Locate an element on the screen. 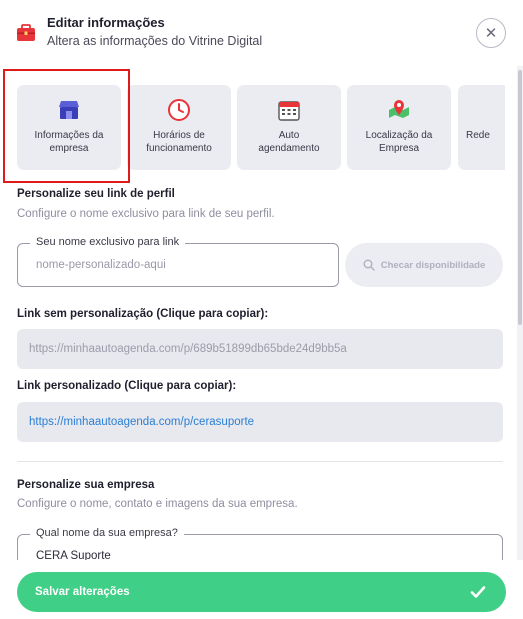  tab-label: Localização da Empresa is located at coordinates (399, 142).